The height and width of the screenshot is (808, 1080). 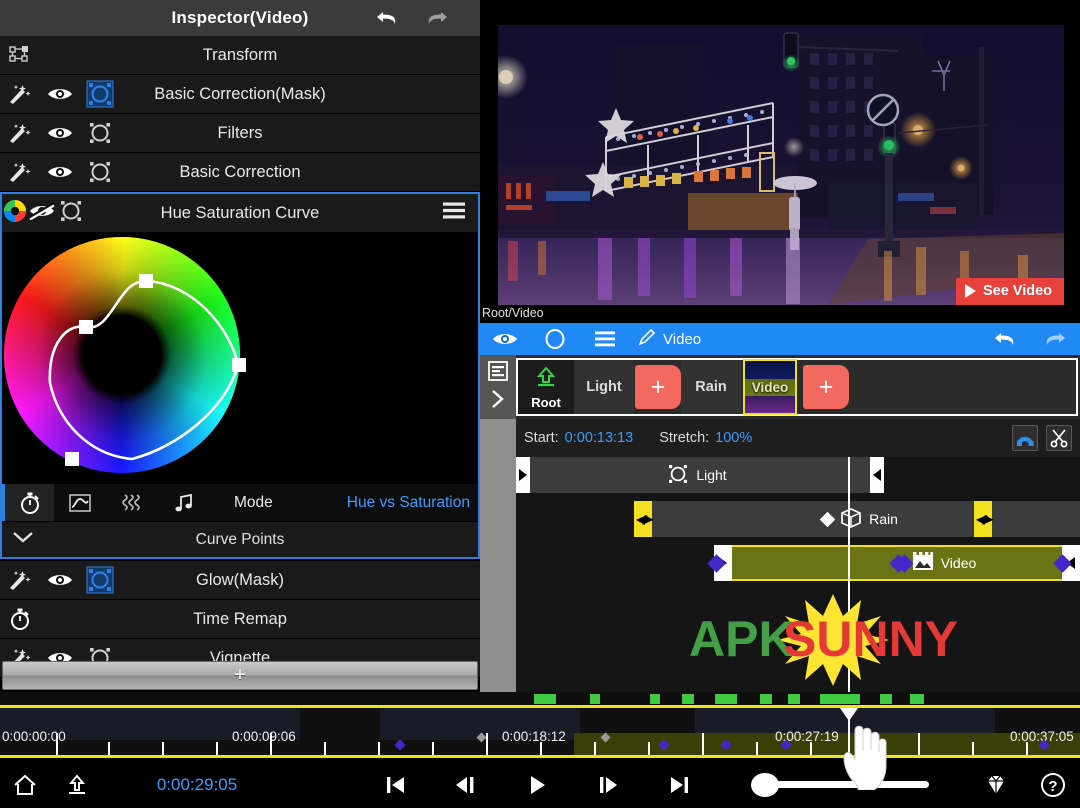 I want to click on clip-name: Video, so click(x=958, y=563).